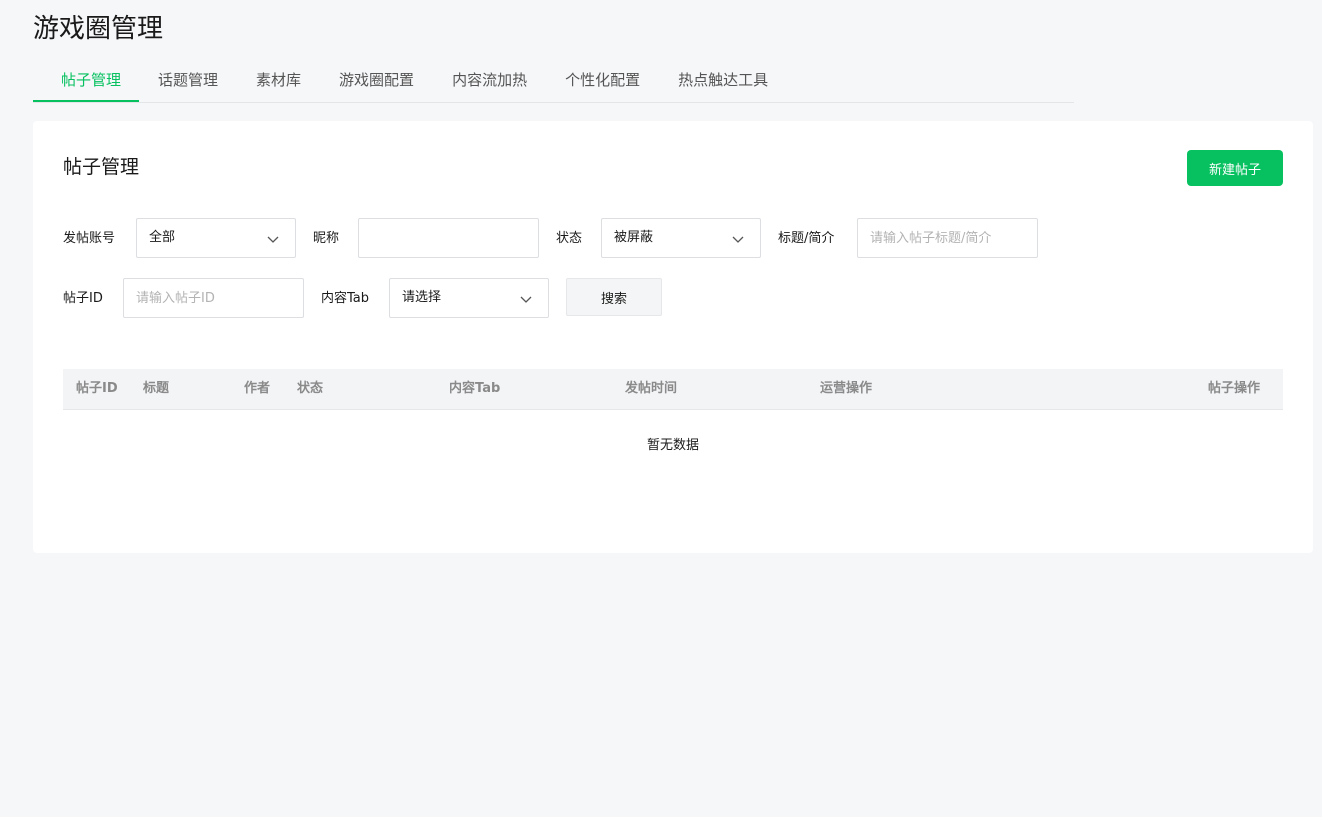 The width and height of the screenshot is (1322, 817). Describe the element at coordinates (376, 81) in the screenshot. I see `tab-circle-config: 游戏圈配置` at that location.